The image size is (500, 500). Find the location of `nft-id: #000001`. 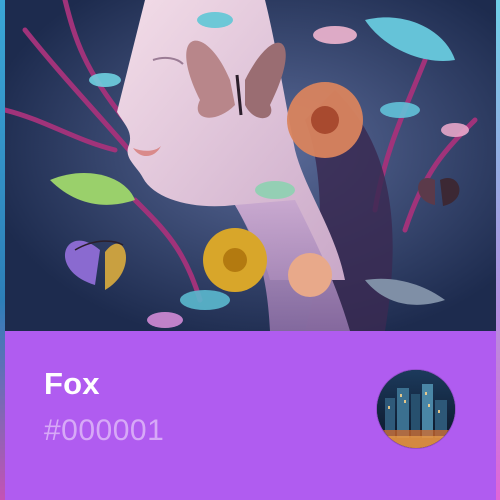

nft-id: #000001 is located at coordinates (104, 430).